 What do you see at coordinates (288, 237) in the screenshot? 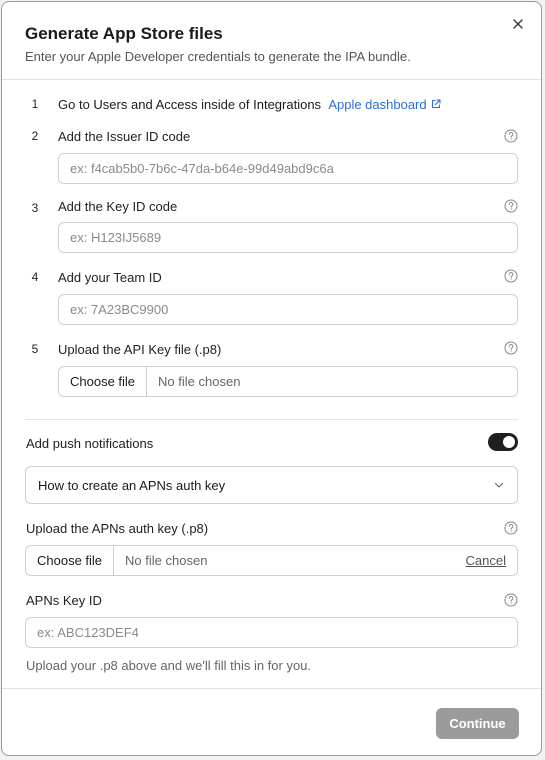
I see `key-id-input` at bounding box center [288, 237].